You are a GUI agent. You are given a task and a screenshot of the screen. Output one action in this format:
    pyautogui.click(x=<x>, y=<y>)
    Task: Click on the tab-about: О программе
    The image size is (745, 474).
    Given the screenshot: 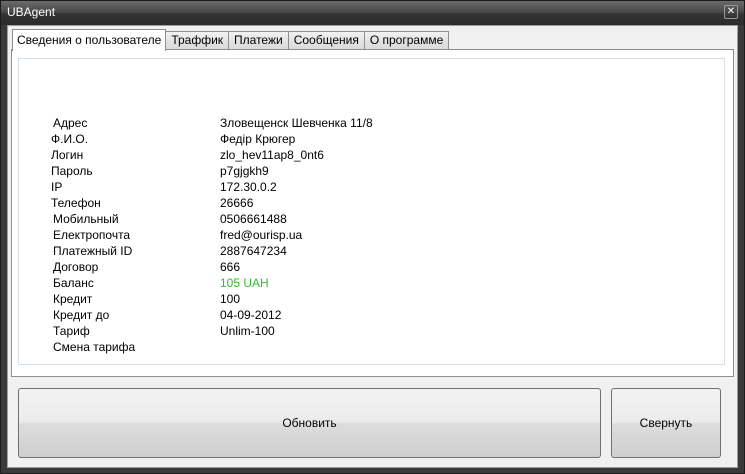 What is the action you would take?
    pyautogui.click(x=406, y=40)
    